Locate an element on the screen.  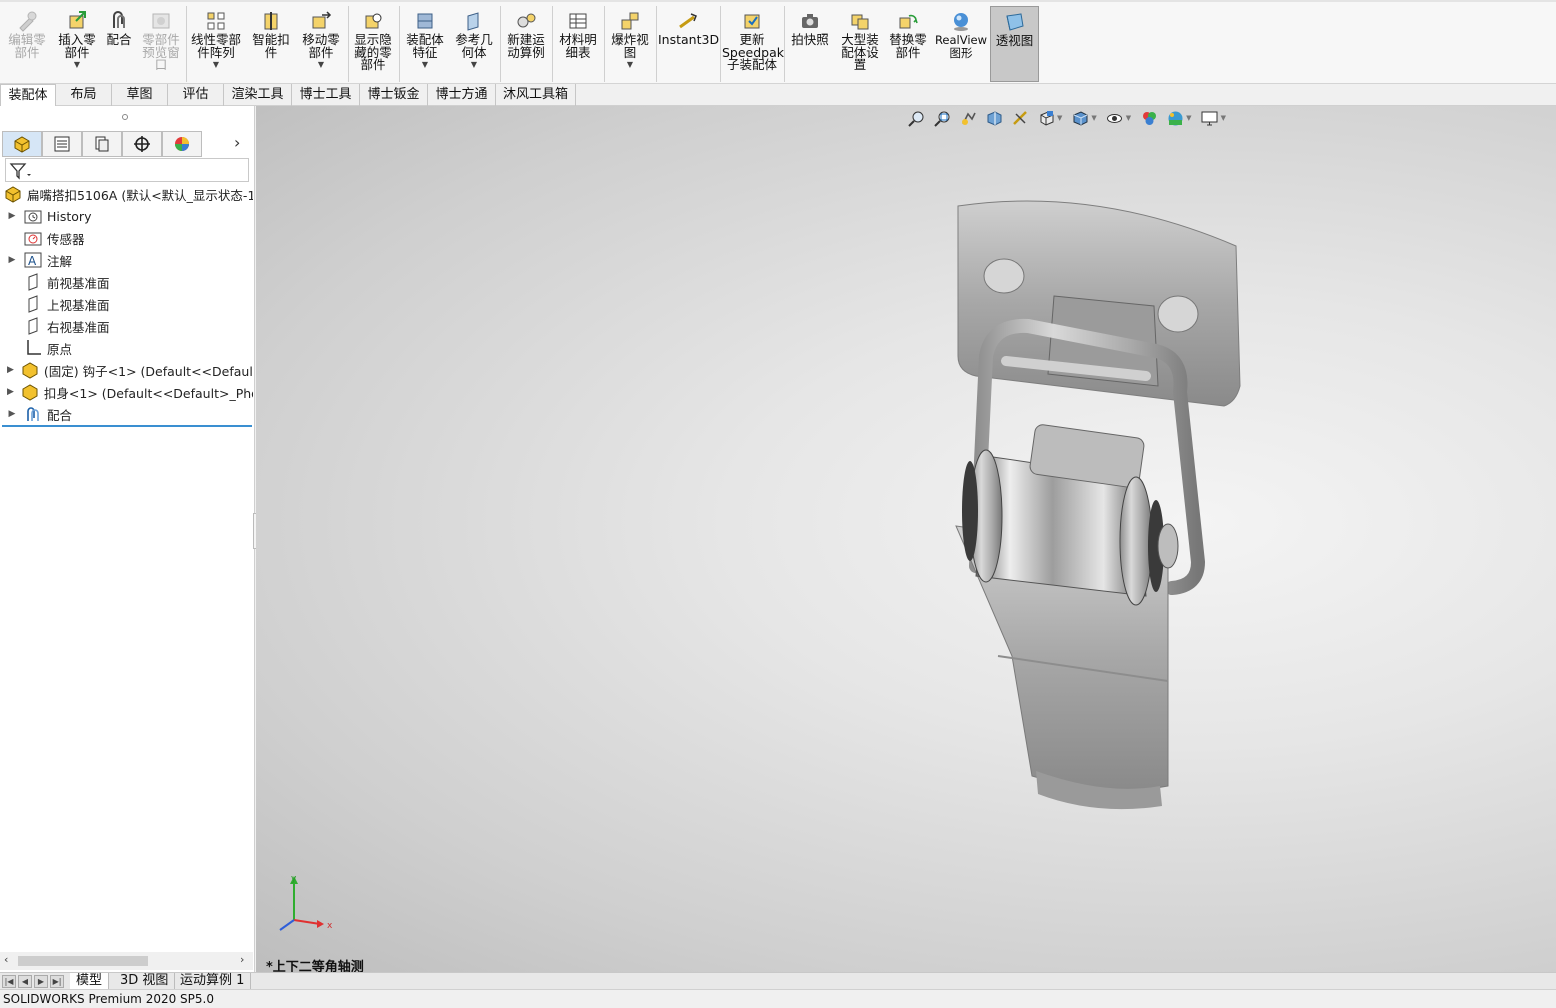
tree-item-body-part: ▶ 扣身<1> (Default<<Default>_Photc is located at coordinates (126, 392).